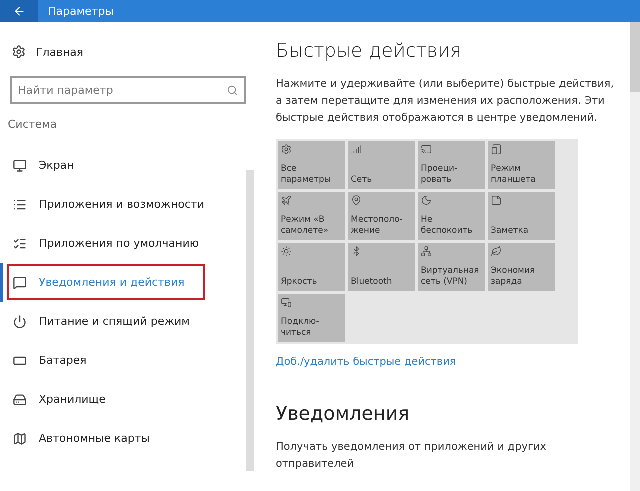 The width and height of the screenshot is (640, 491). Describe the element at coordinates (311, 165) in the screenshot. I see `quick-action-tile: Все параметры` at that location.